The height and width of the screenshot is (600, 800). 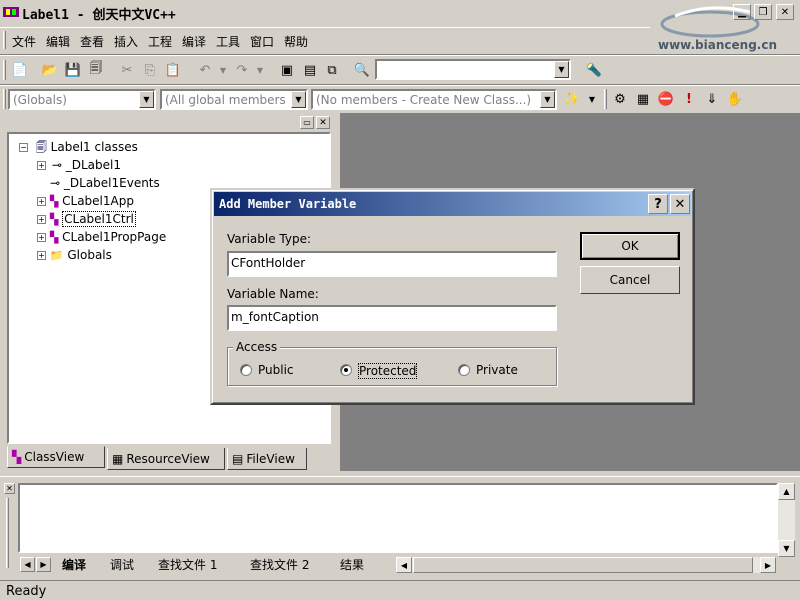 I want to click on menu-file: 文件, so click(x=24, y=41).